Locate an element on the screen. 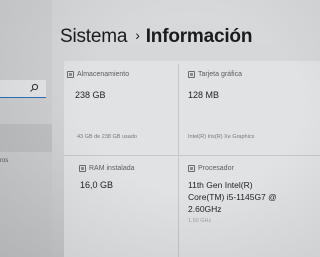 The height and width of the screenshot is (257, 320). ram-value: 16,0 GB is located at coordinates (97, 185).